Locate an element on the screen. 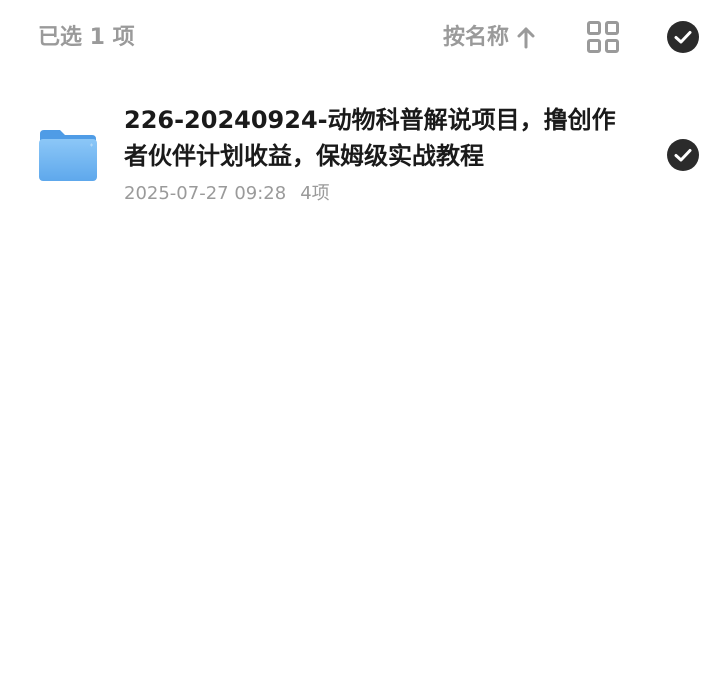 The height and width of the screenshot is (691, 714). grid-view-icon is located at coordinates (603, 37).